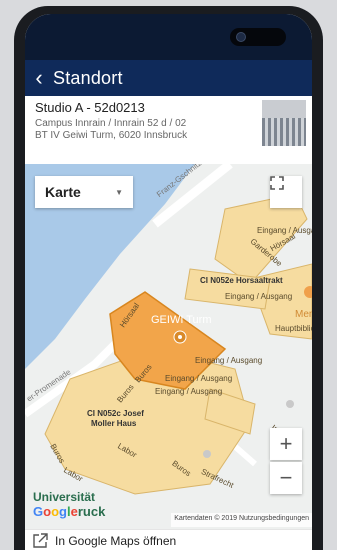 The width and height of the screenshot is (337, 550). What do you see at coordinates (119, 192) in the screenshot?
I see `dropdown-caret-icon: ▼` at bounding box center [119, 192].